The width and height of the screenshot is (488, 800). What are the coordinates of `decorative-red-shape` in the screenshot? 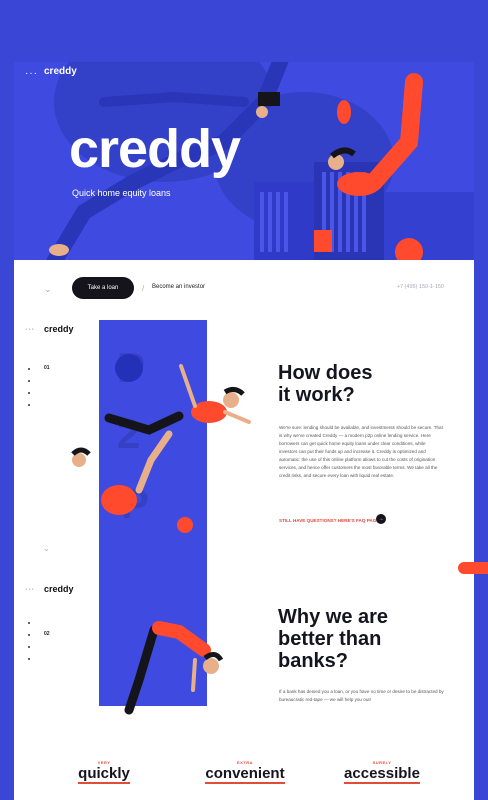 It's located at (473, 568).